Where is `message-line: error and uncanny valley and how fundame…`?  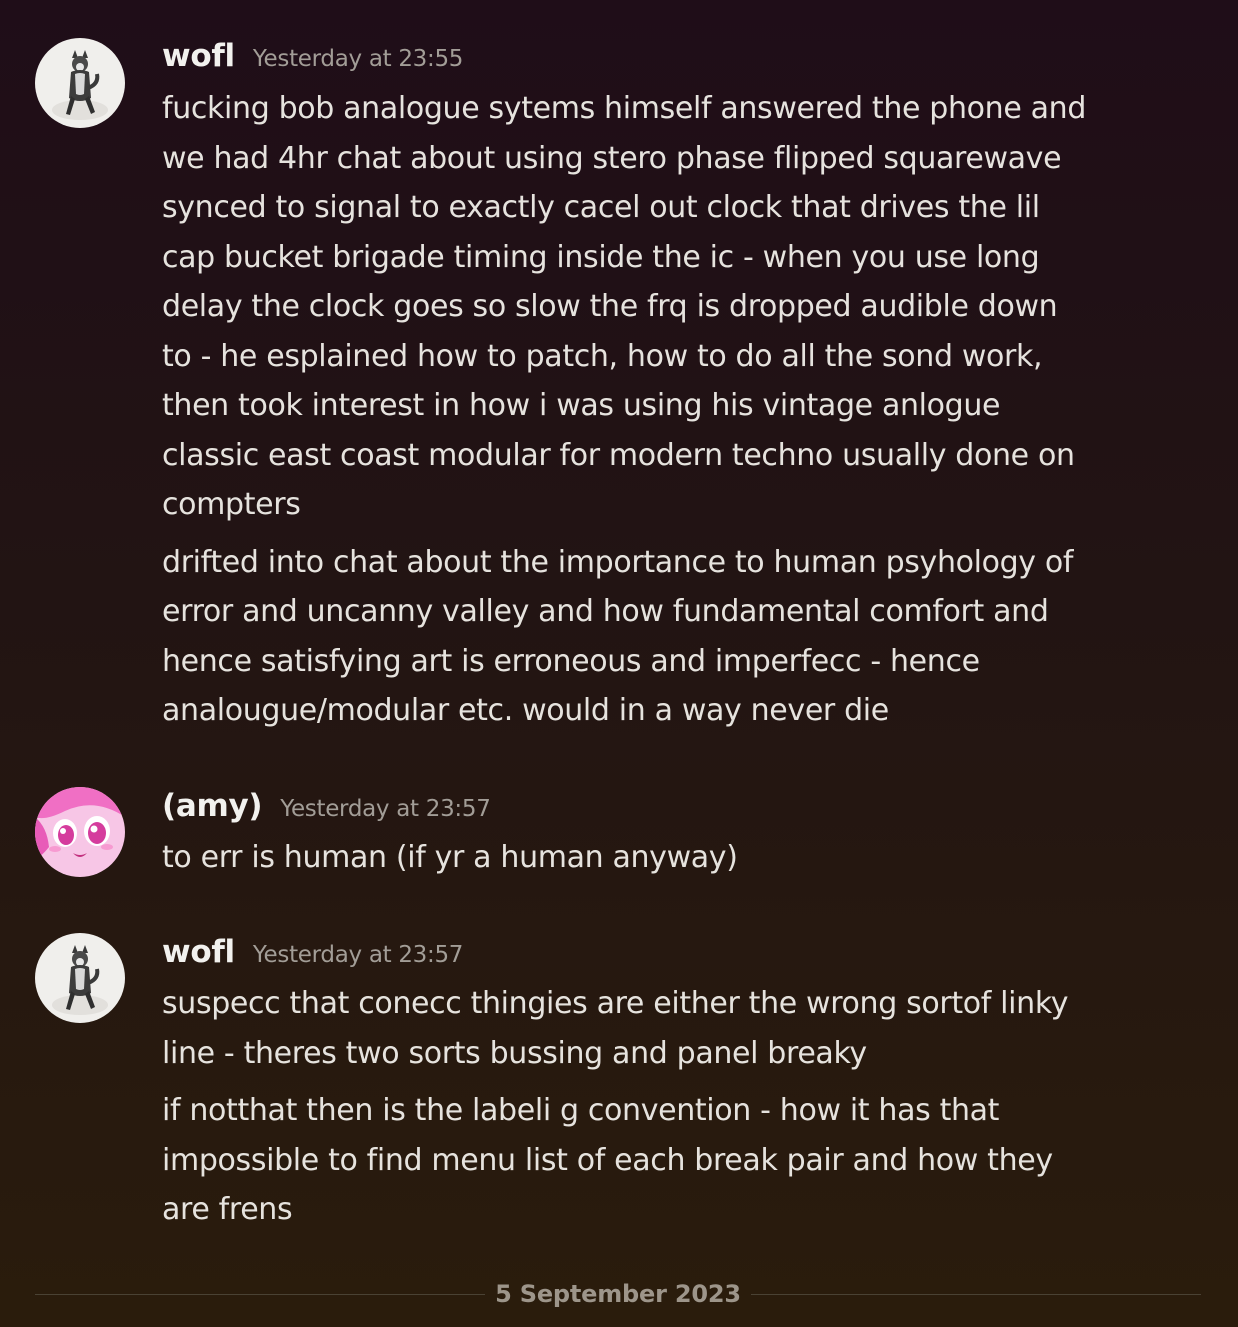
message-line: error and uncanny valley and how fundame… is located at coordinates (605, 611).